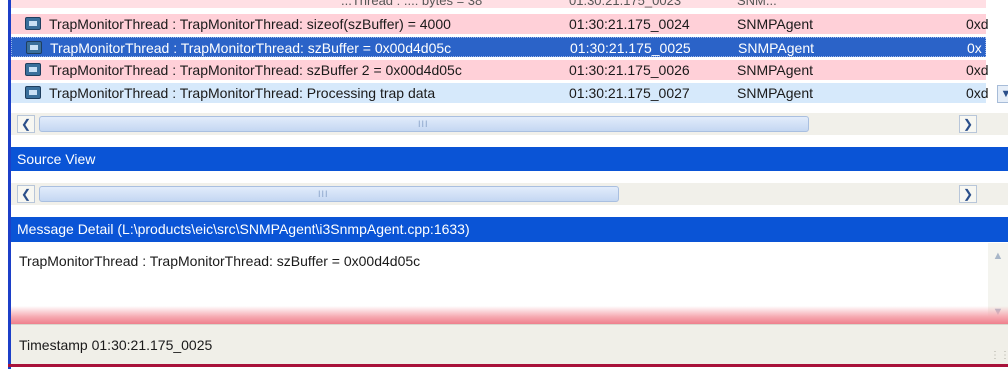  What do you see at coordinates (629, 93) in the screenshot?
I see `log-row-timestamp: 01:30:21.175_0027` at bounding box center [629, 93].